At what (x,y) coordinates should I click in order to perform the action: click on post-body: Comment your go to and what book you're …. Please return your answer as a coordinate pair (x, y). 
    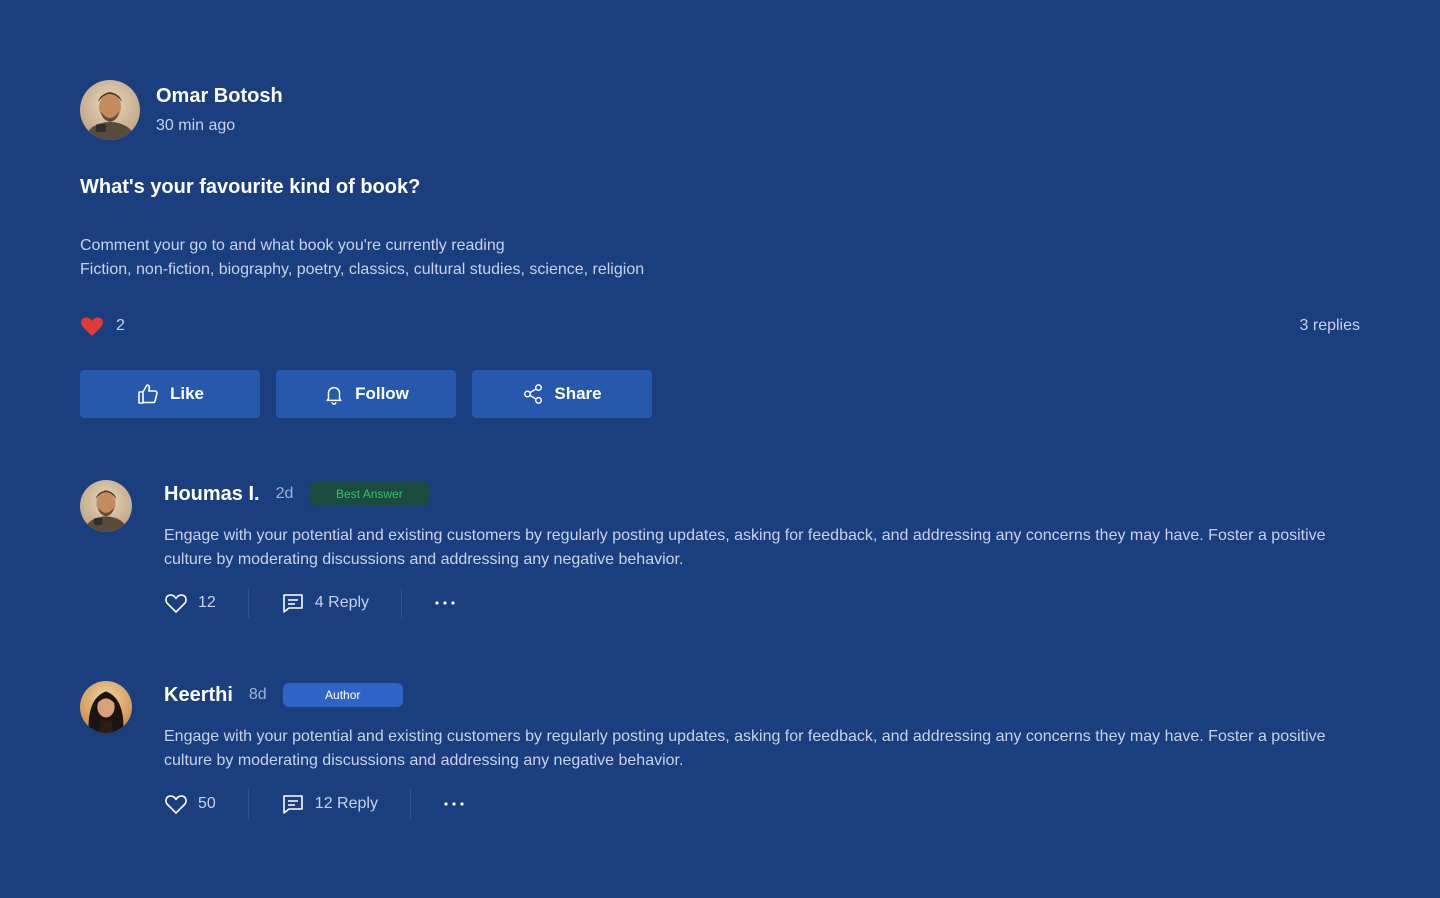
    Looking at the image, I should click on (720, 258).